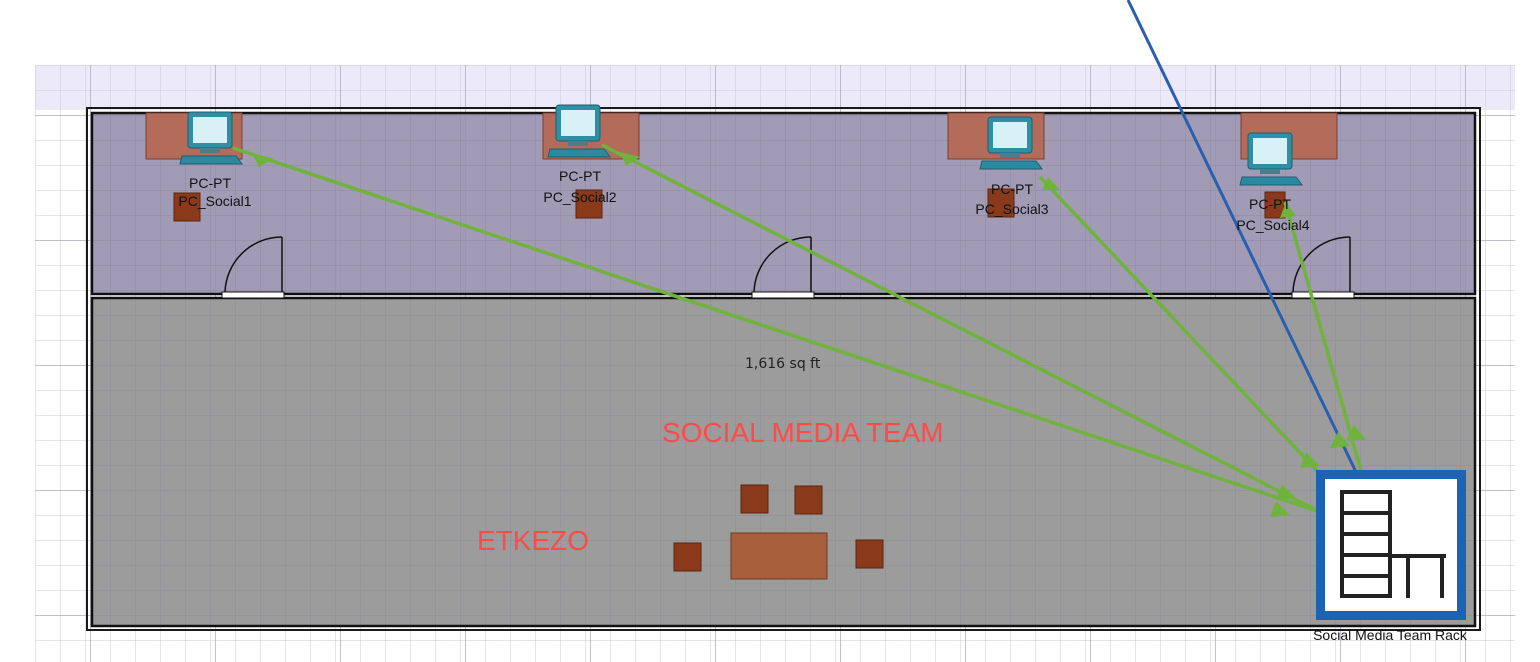 This screenshot has height=662, width=1540. Describe the element at coordinates (1012, 189) in the screenshot. I see `pc3-type-label: PC-PT` at that location.